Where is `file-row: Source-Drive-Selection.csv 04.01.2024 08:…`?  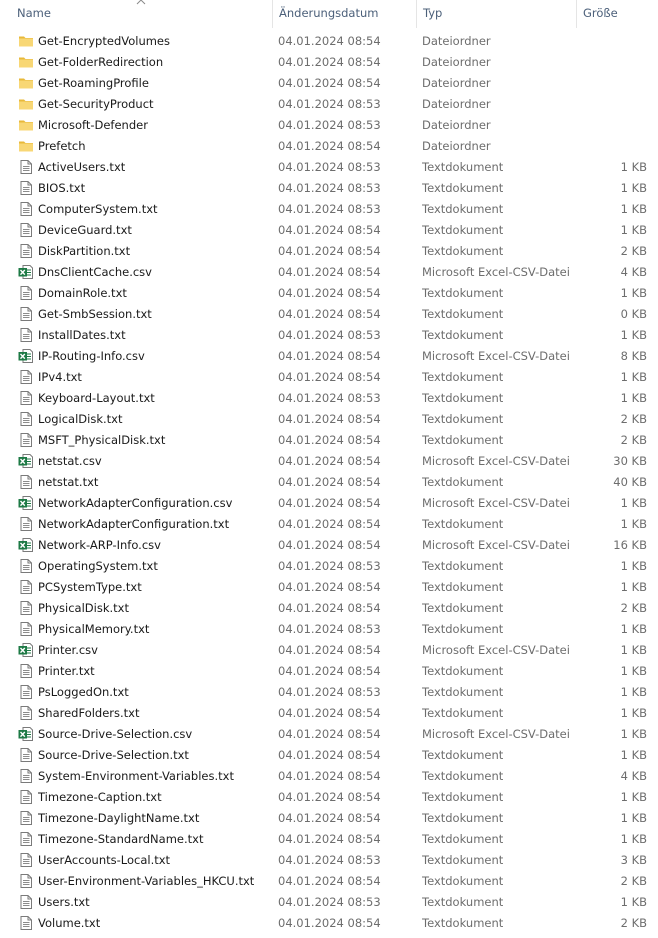
file-row: Source-Drive-Selection.csv 04.01.2024 08:… is located at coordinates (329, 734).